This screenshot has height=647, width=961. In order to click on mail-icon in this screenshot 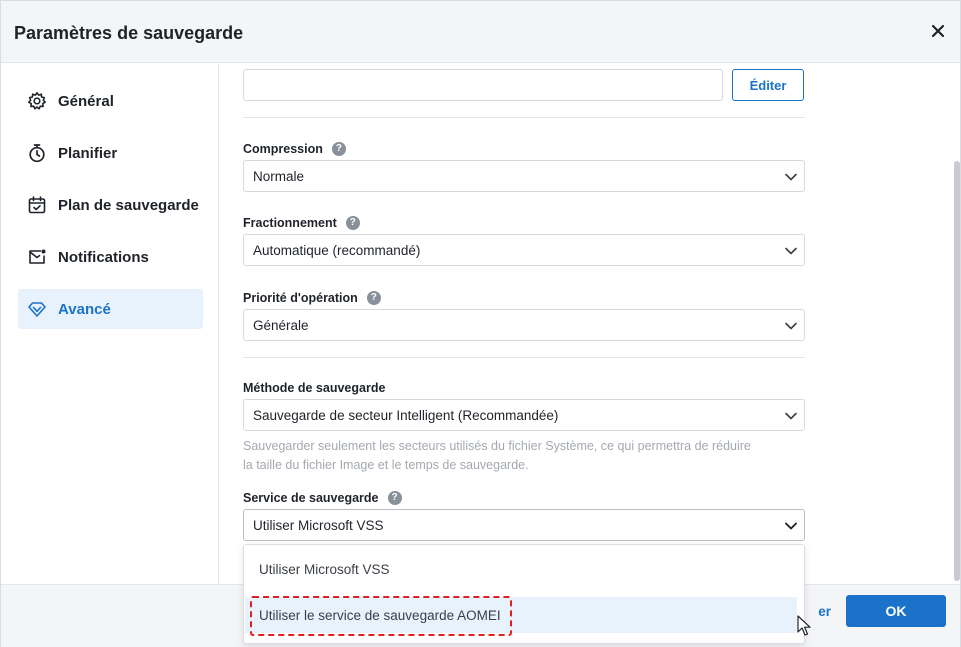, I will do `click(37, 257)`.